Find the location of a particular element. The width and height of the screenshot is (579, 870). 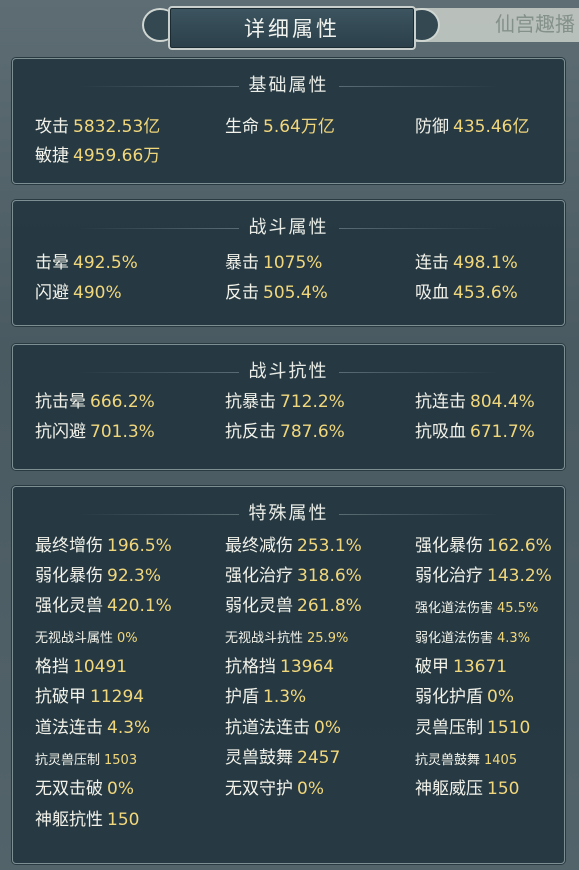

attribute-value: 1.3% is located at coordinates (285, 697).